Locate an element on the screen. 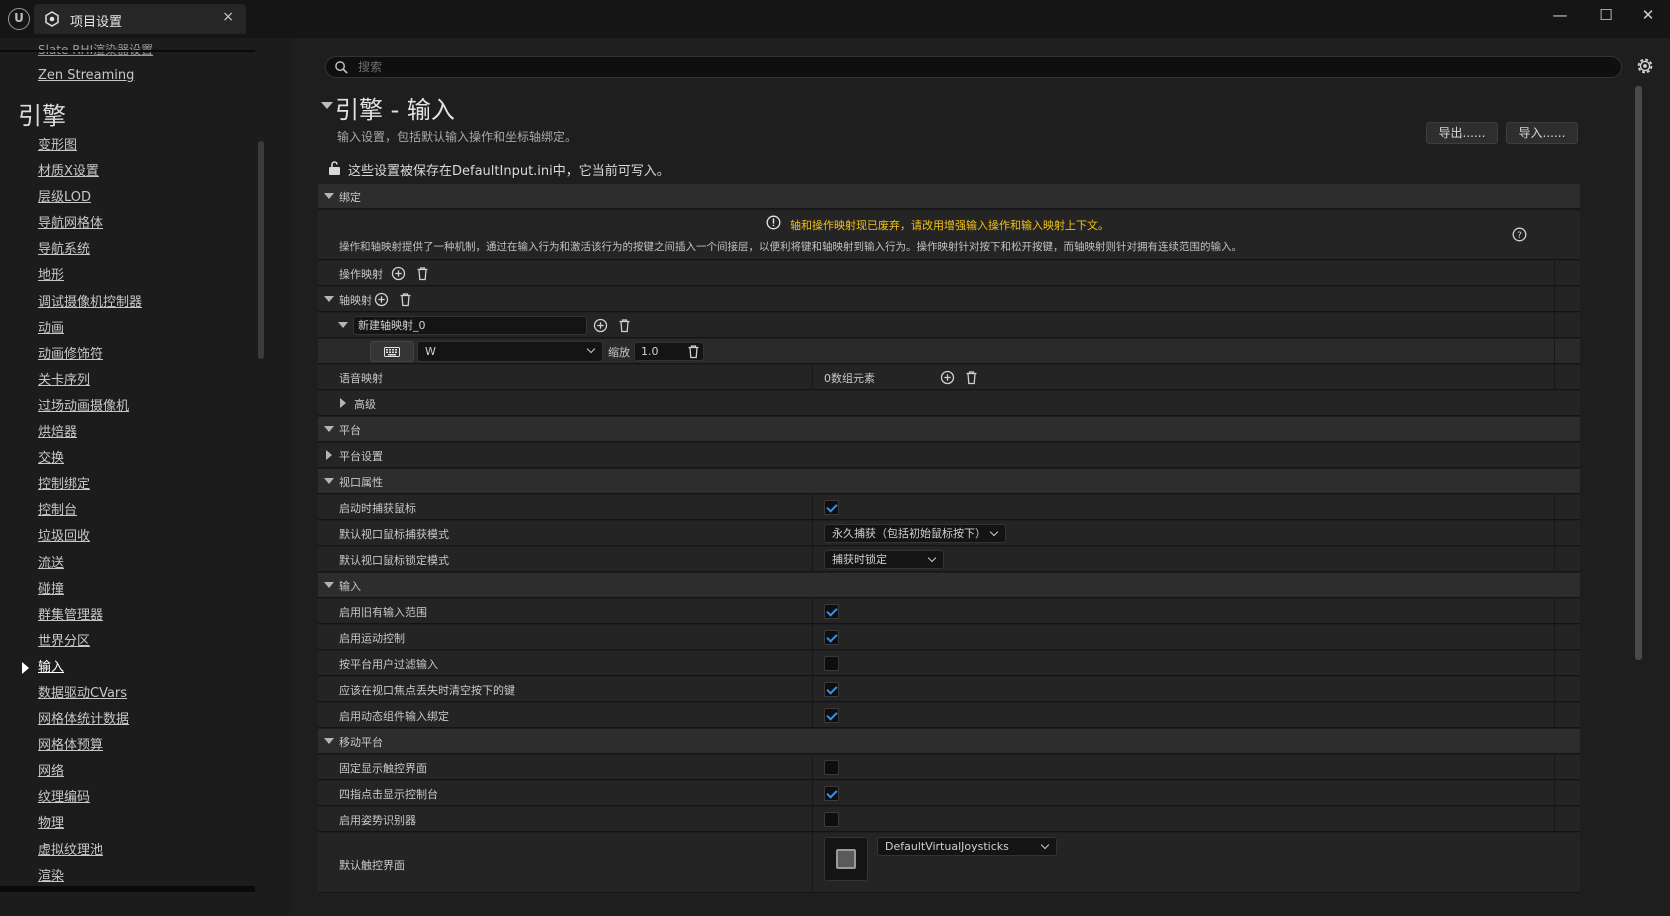 This screenshot has width=1670, height=916. sidebar-item: 交换 is located at coordinates (130, 462).